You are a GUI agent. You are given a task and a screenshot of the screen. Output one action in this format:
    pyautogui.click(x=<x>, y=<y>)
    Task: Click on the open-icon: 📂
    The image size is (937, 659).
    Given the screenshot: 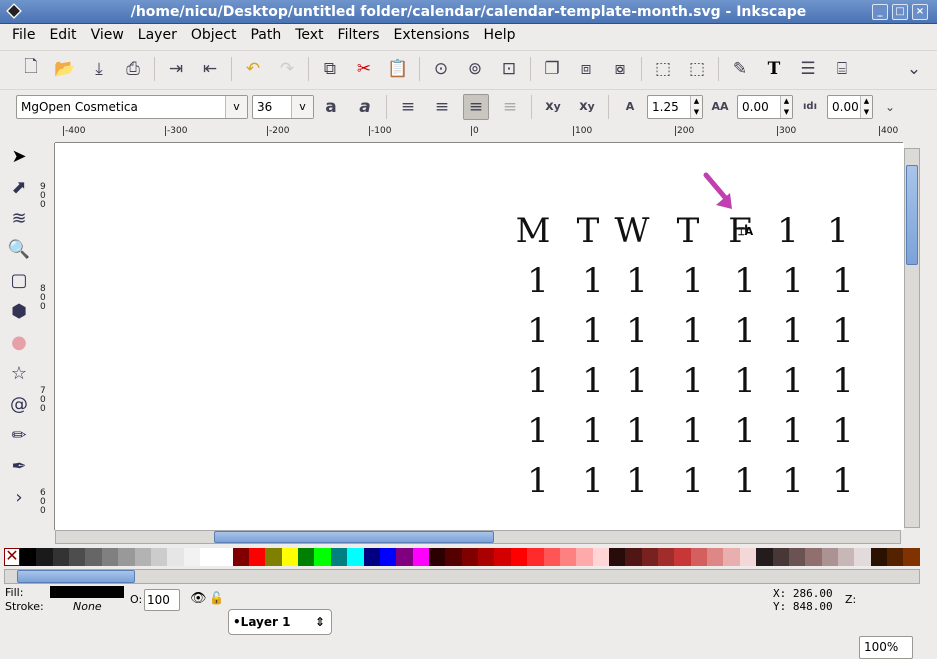 What is the action you would take?
    pyautogui.click(x=65, y=69)
    